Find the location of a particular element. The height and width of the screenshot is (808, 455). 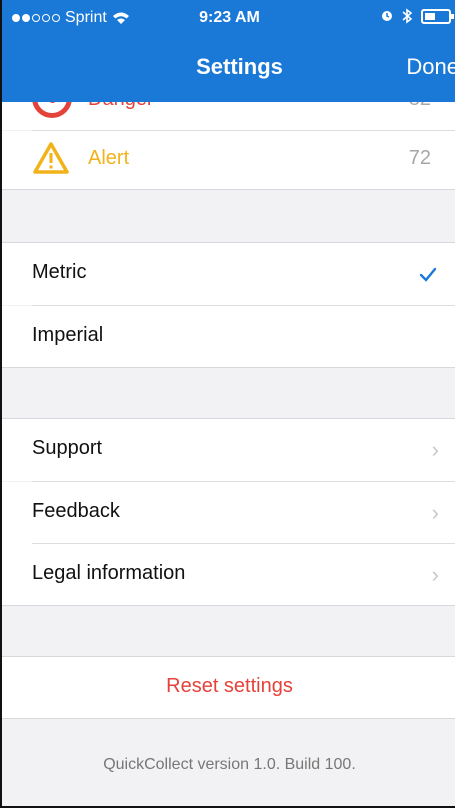

reset-settings-label: Reset settings is located at coordinates (229, 686).